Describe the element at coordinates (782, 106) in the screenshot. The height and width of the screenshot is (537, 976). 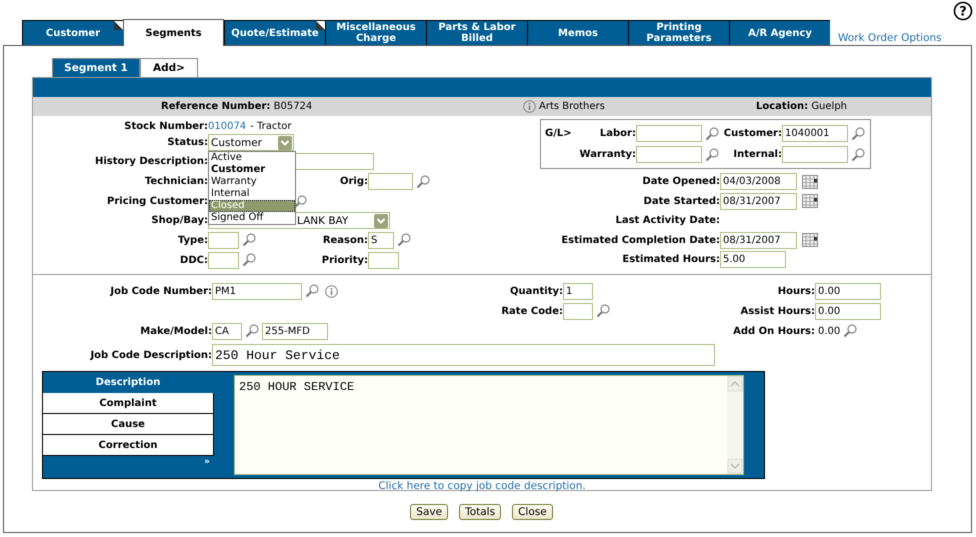
I see `field-label: Location:` at that location.